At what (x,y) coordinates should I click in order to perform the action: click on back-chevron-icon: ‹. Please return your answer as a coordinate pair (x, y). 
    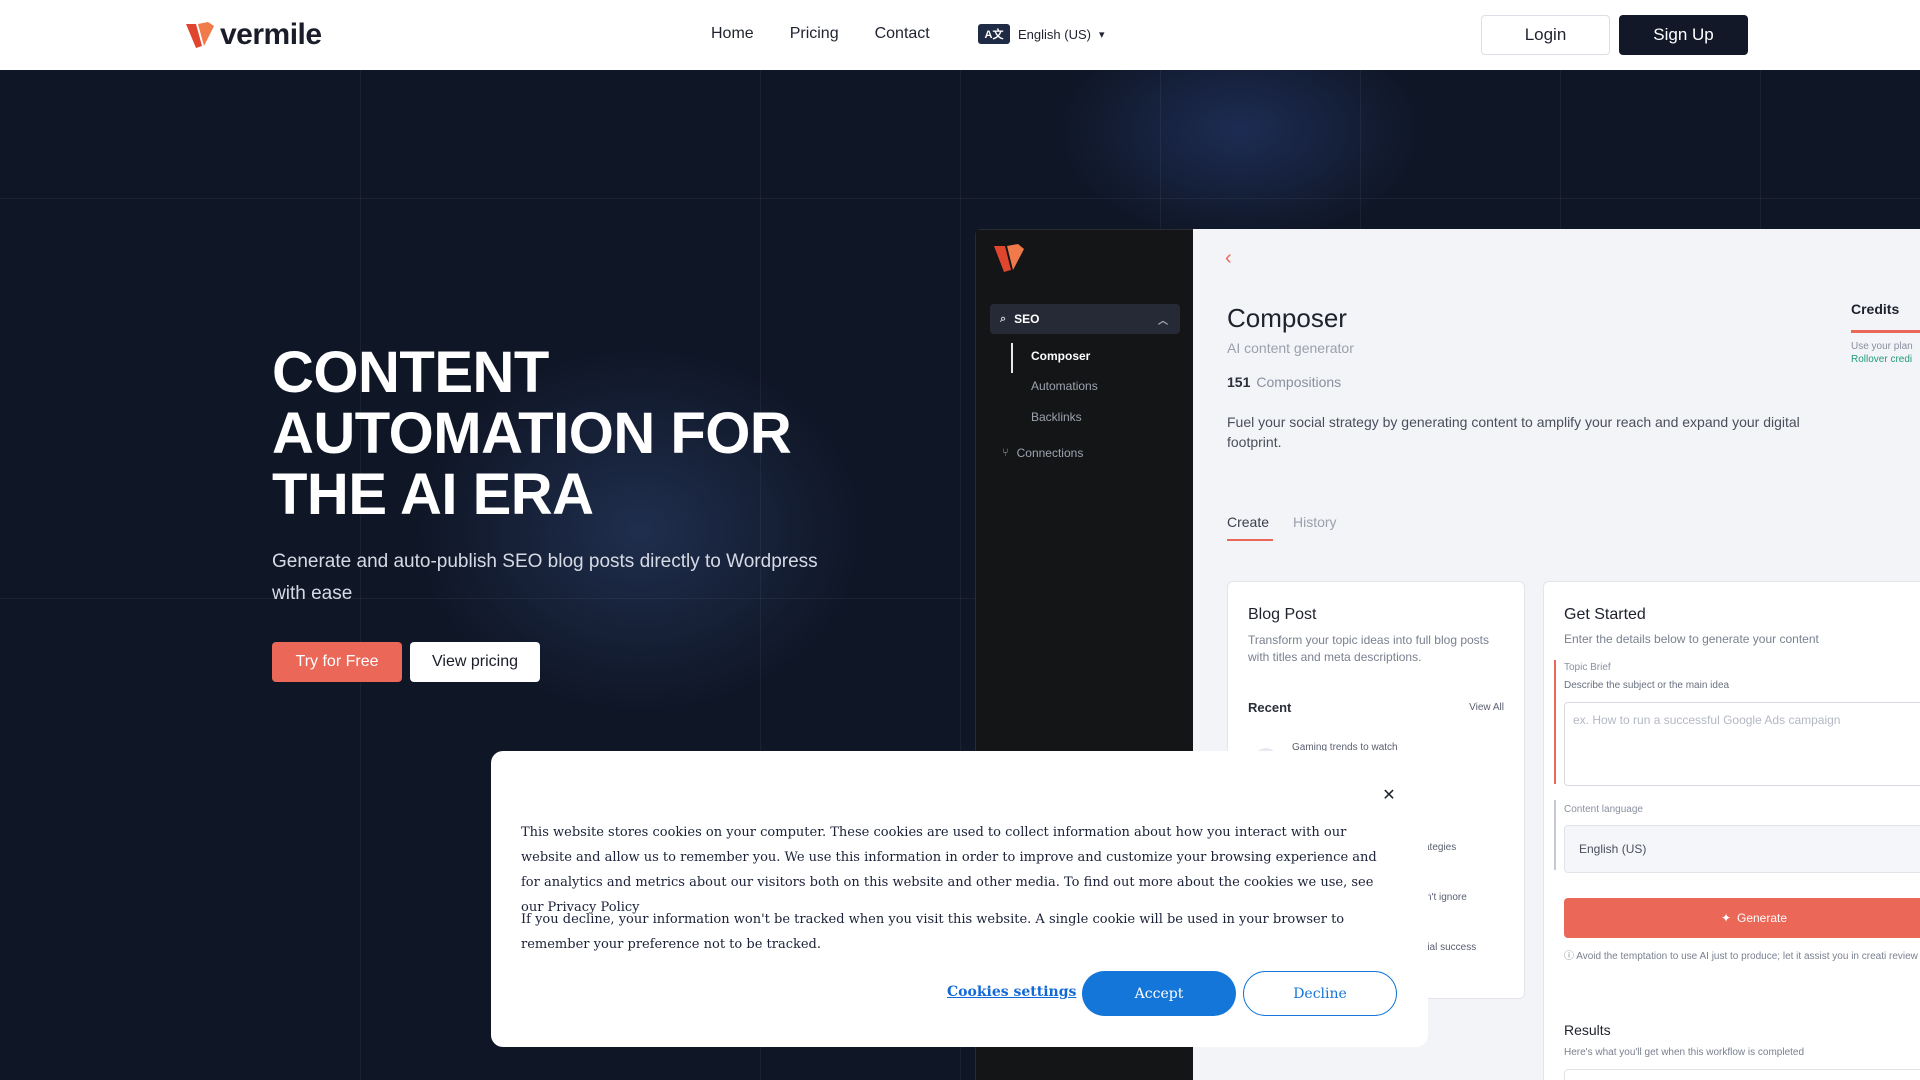
    Looking at the image, I should click on (1228, 258).